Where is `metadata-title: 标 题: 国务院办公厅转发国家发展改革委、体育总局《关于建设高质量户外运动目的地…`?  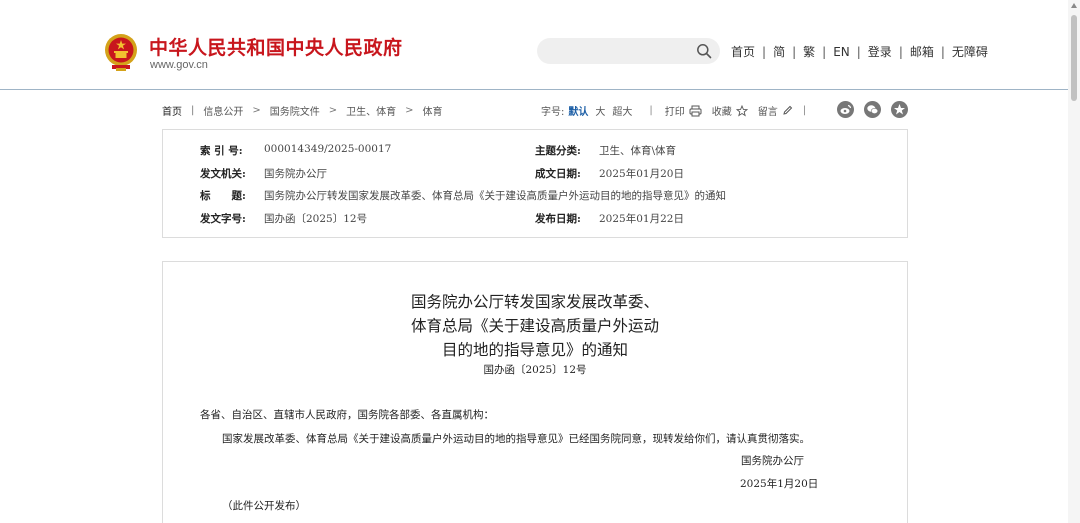
metadata-title: 标 题: 国务院办公厅转发国家发展改革委、体育总局《关于建设高质量户外运动目的地… is located at coordinates (463, 195).